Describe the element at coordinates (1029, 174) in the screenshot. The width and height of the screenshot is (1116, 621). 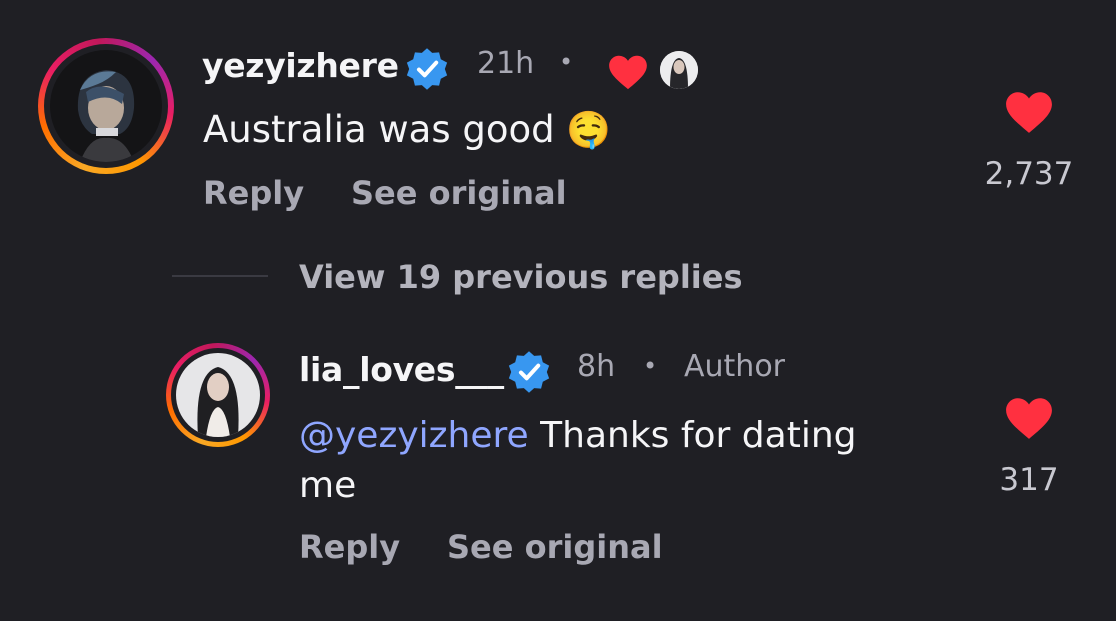
I see `like-count: 2,737` at that location.